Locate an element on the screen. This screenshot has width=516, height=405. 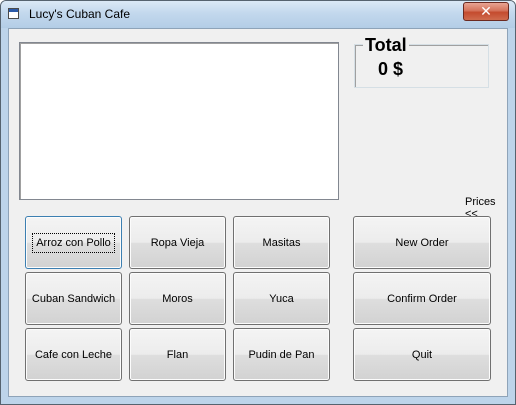
masitas-button: Masitas is located at coordinates (281, 242).